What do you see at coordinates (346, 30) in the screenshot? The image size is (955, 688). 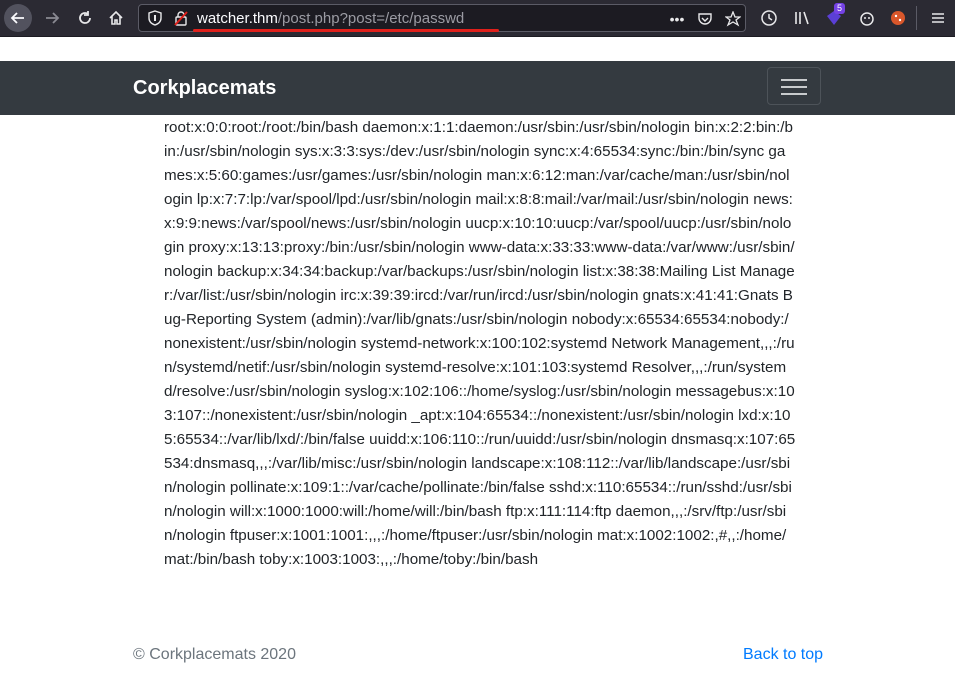 I see `url-highlight-underline` at bounding box center [346, 30].